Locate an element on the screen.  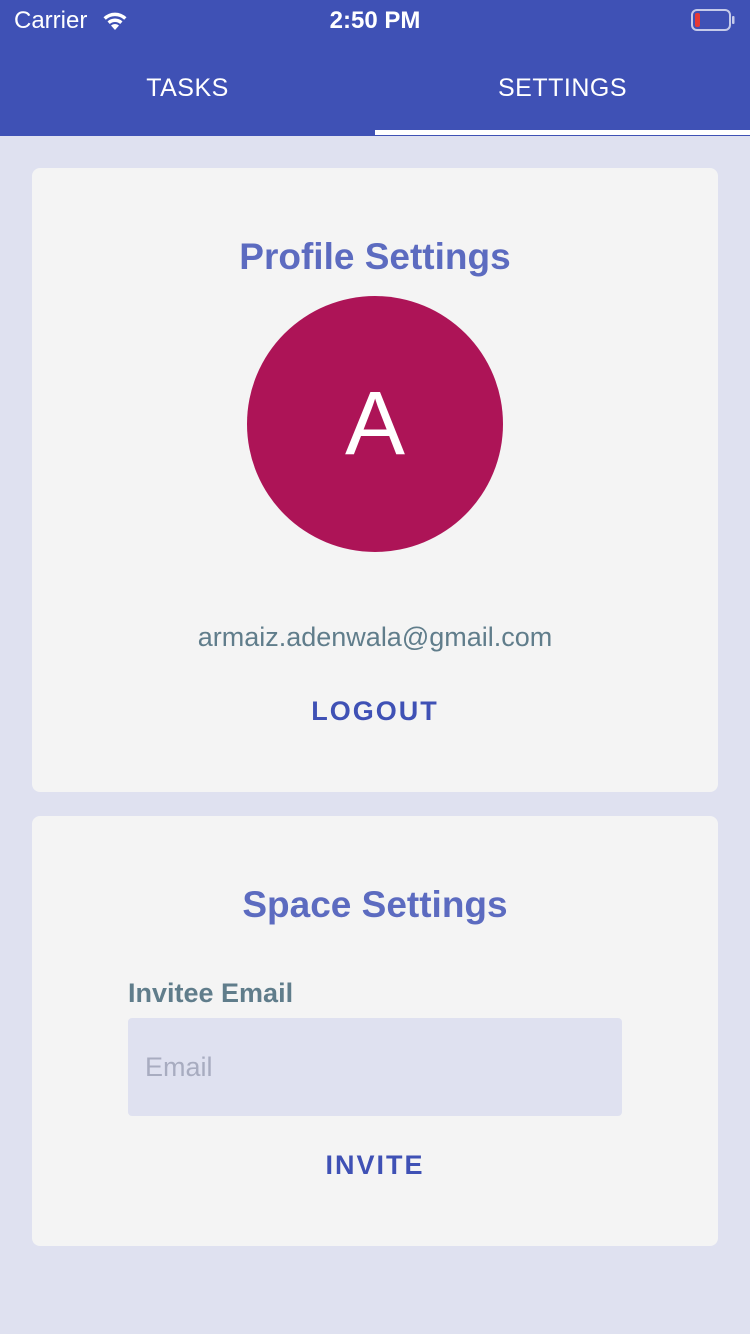
profile-settings-title: Profile Settings is located at coordinates (375, 256).